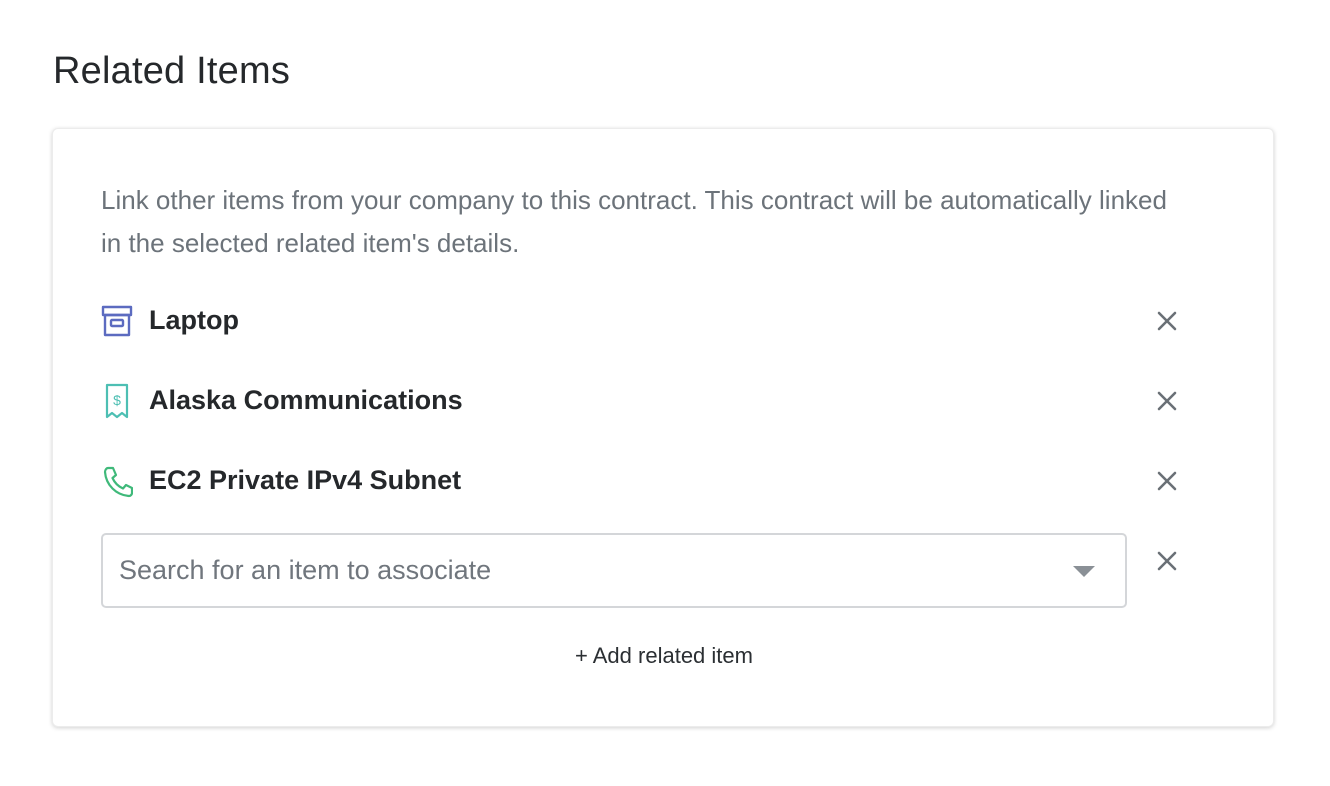 This screenshot has height=786, width=1330. Describe the element at coordinates (646, 481) in the screenshot. I see `related-item-row: EC2 Private IPv4 Subnet` at that location.